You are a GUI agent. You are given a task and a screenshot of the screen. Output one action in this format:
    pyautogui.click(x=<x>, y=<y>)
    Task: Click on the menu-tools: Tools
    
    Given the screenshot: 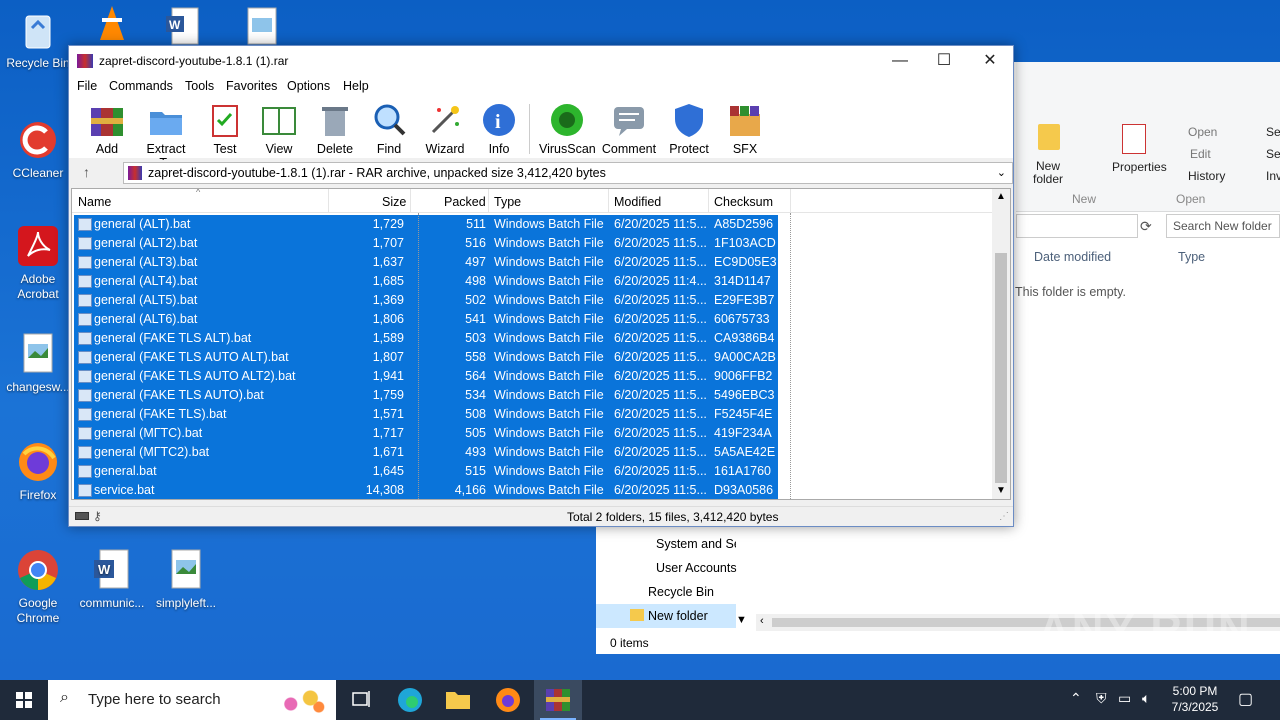 What is the action you would take?
    pyautogui.click(x=199, y=86)
    